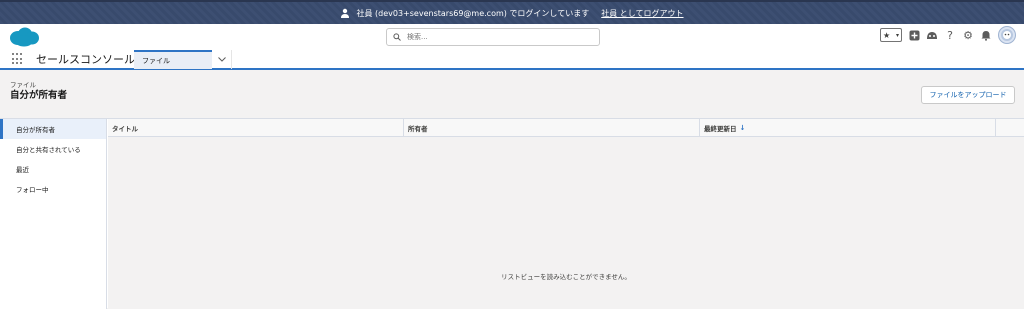  I want to click on utility-icons: ★ ▾ ? ⚙, so click(948, 35).